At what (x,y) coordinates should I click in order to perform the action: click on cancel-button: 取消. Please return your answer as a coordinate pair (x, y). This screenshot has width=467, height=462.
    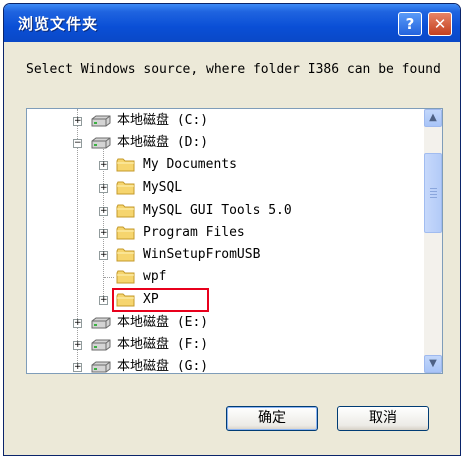
    Looking at the image, I should click on (383, 418).